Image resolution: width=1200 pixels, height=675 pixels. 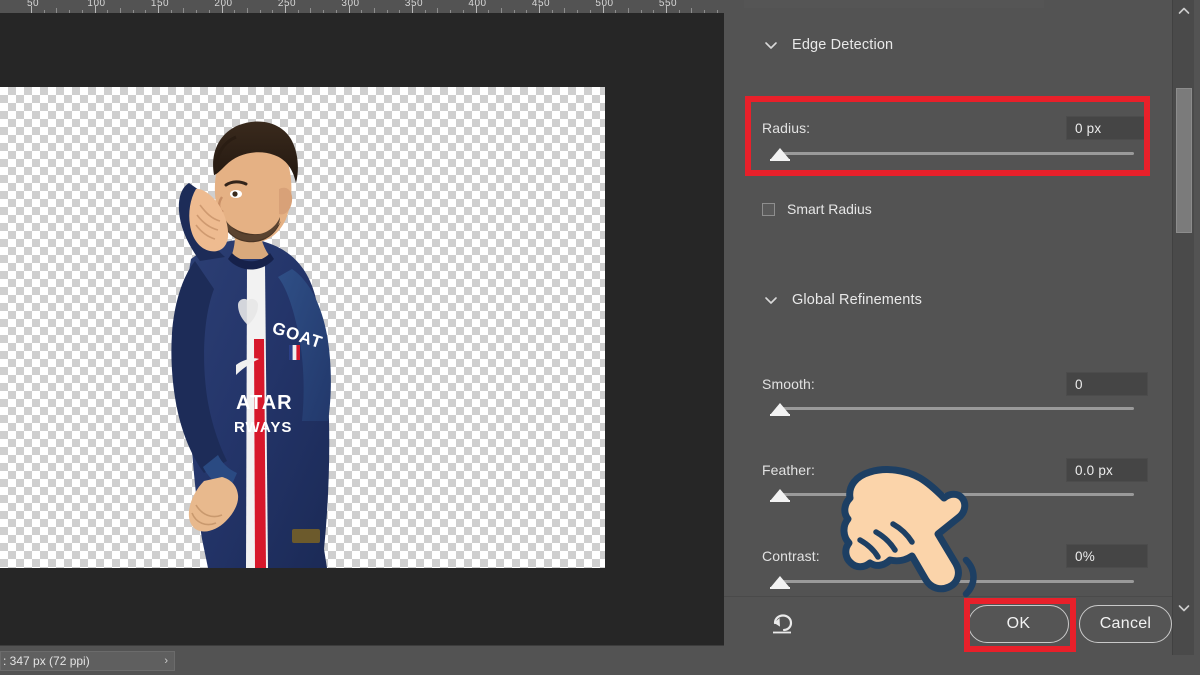 I want to click on radius-slider-thumb-base, so click(x=780, y=160).